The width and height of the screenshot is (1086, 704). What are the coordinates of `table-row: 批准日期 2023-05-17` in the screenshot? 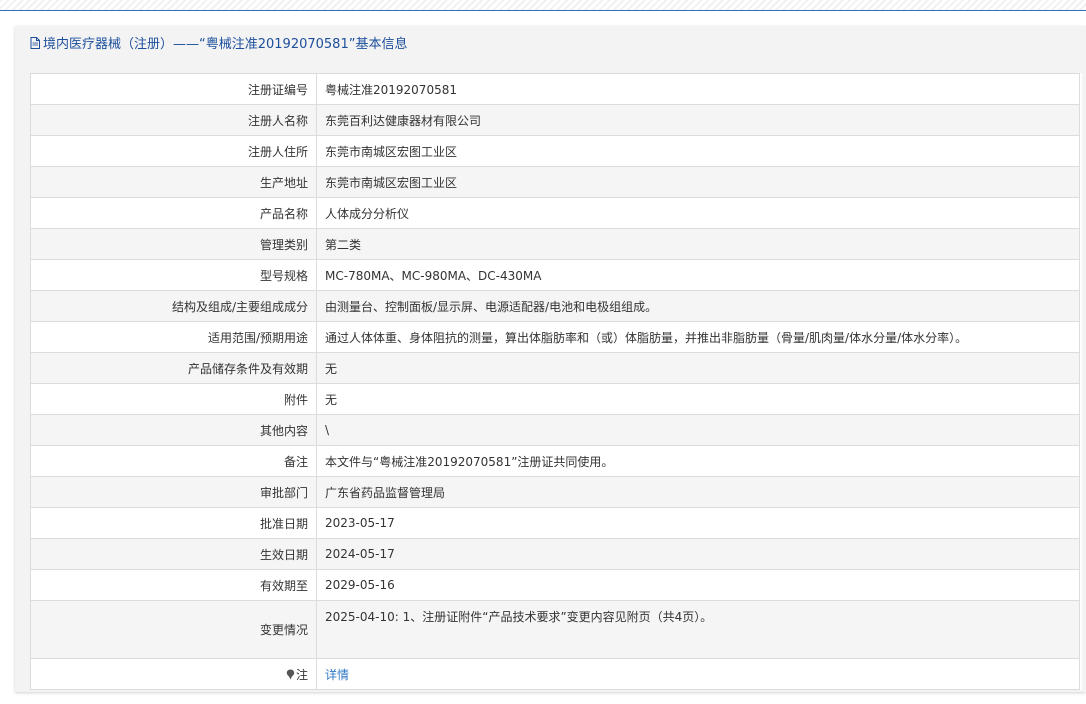 It's located at (555, 523).